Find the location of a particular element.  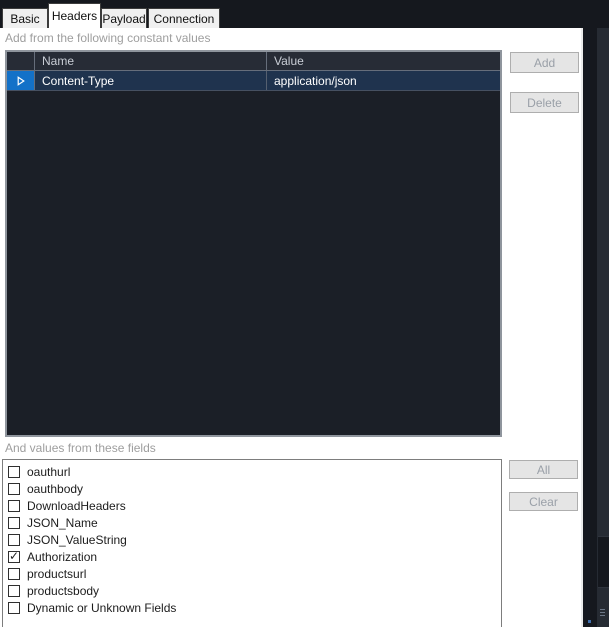

field-check-item: ✓ JSON_Name is located at coordinates (252, 522).